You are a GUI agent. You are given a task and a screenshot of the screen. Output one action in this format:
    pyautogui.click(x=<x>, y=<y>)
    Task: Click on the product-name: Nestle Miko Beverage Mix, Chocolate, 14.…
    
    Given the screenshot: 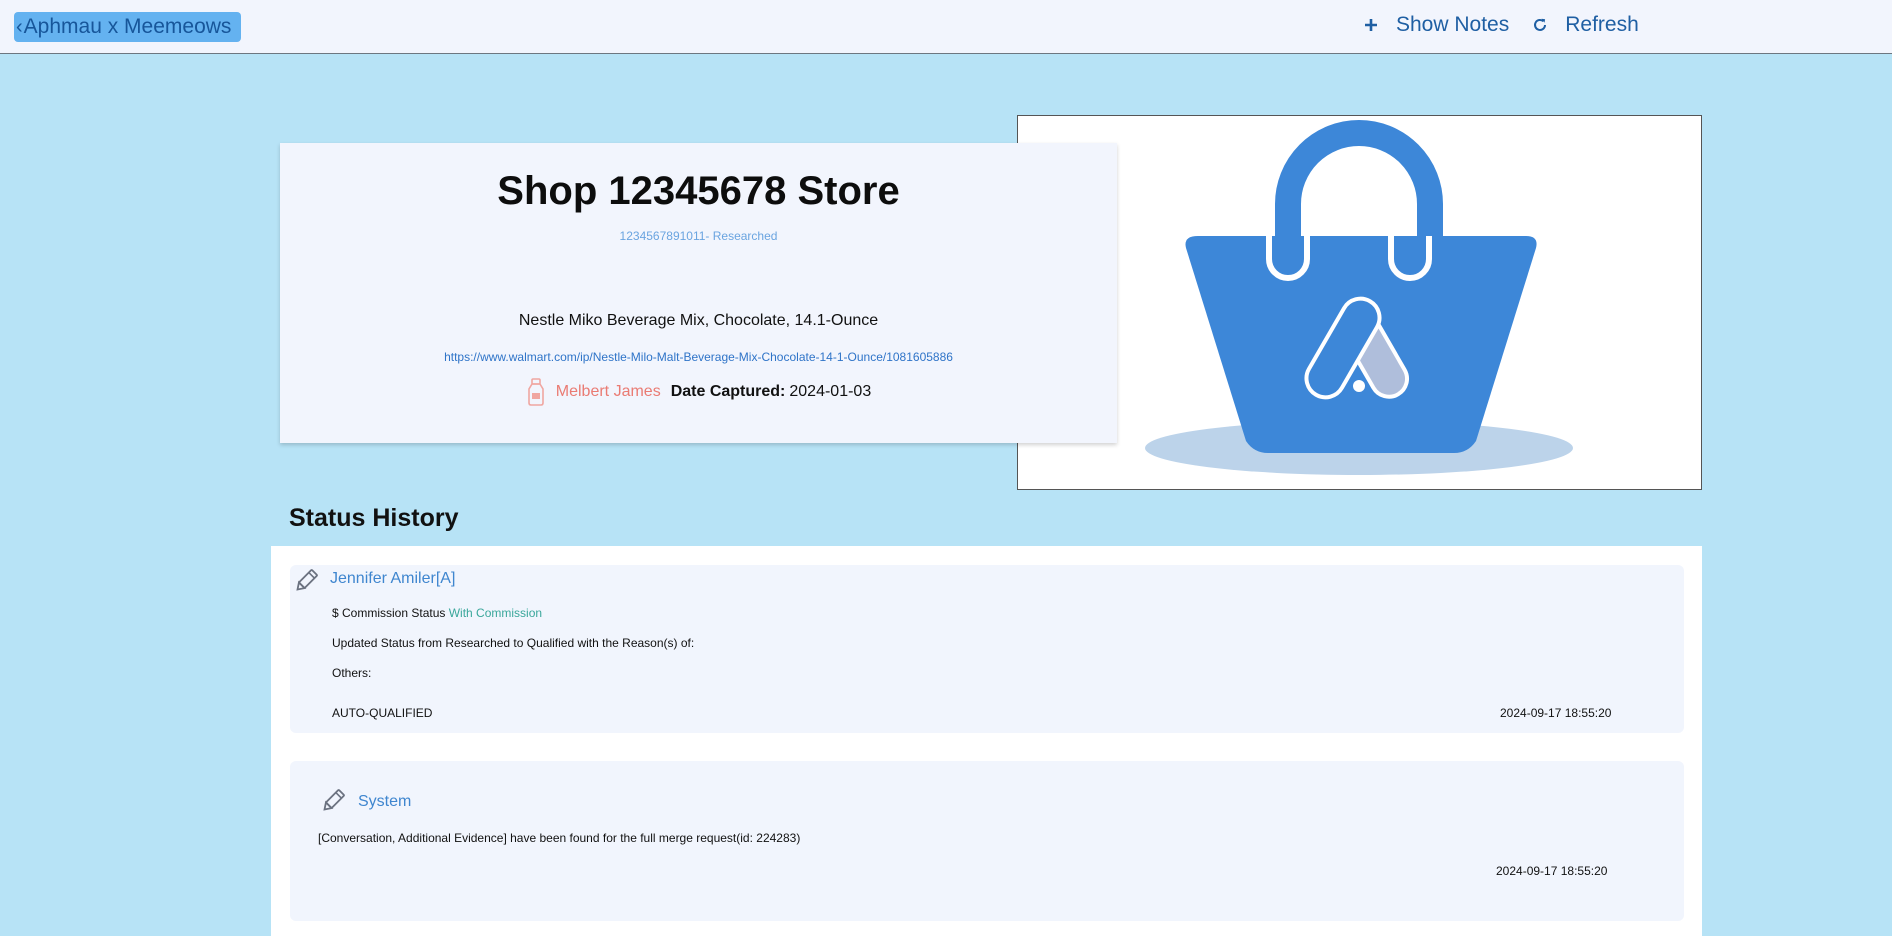 What is the action you would take?
    pyautogui.click(x=698, y=320)
    